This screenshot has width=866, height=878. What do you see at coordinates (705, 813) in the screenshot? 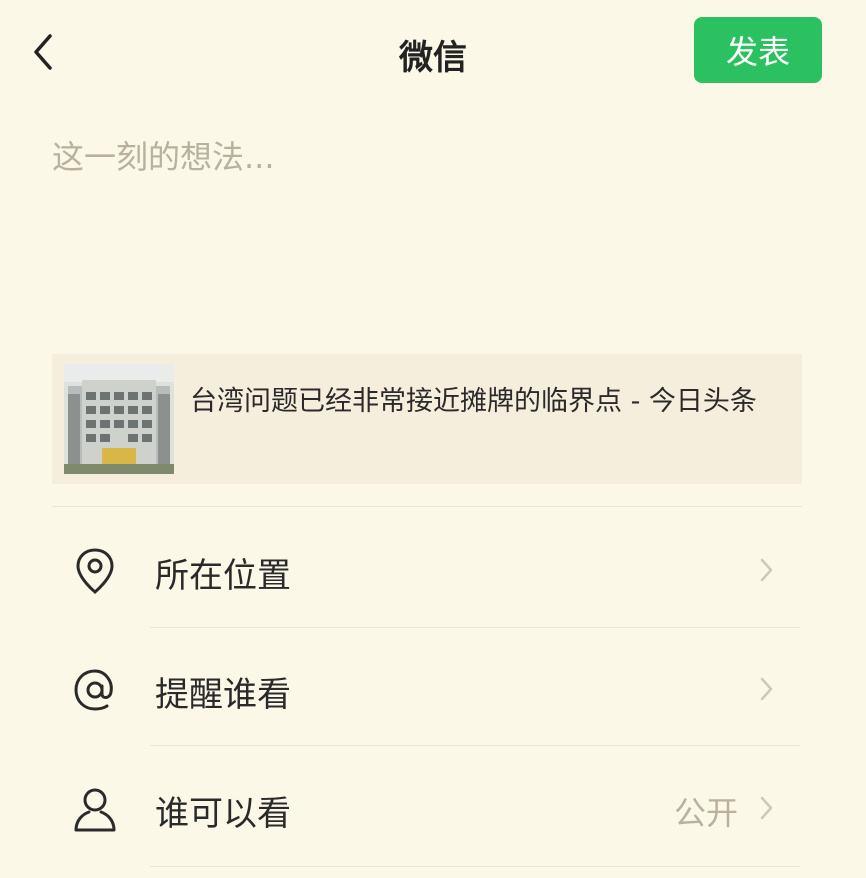
I see `visibility-value: 公开` at bounding box center [705, 813].